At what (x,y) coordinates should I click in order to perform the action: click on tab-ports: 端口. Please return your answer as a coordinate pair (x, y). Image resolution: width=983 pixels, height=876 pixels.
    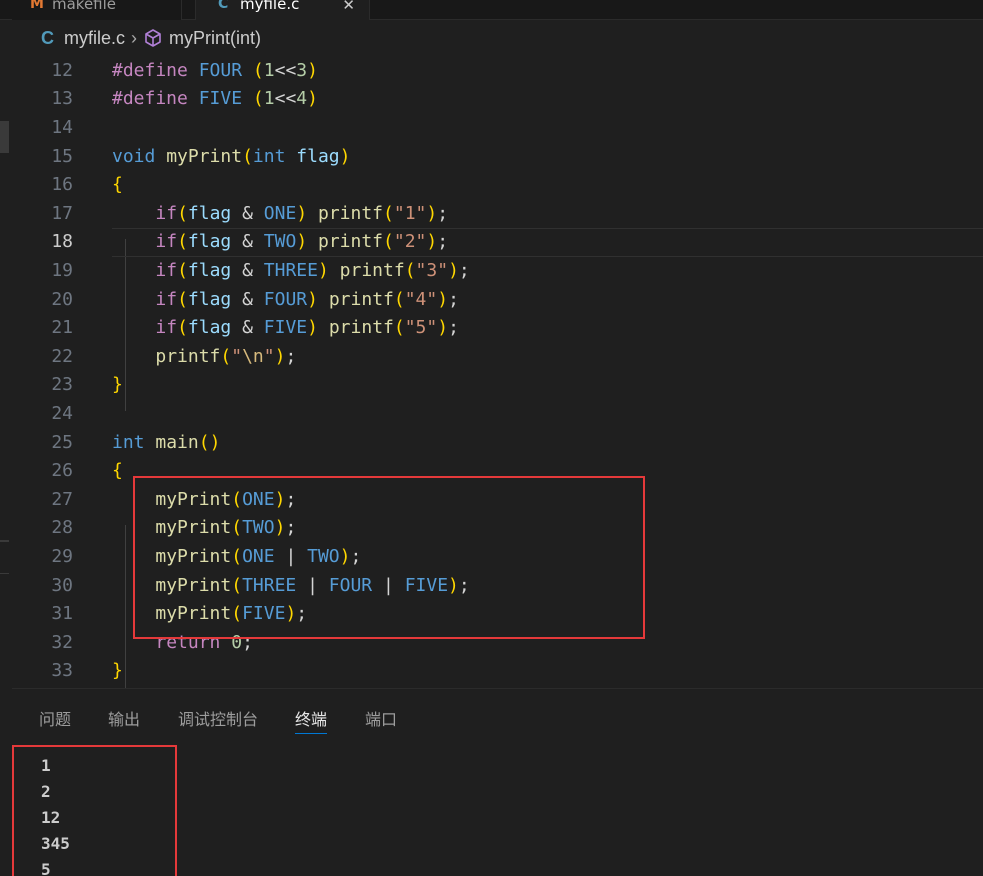
    Looking at the image, I should click on (381, 720).